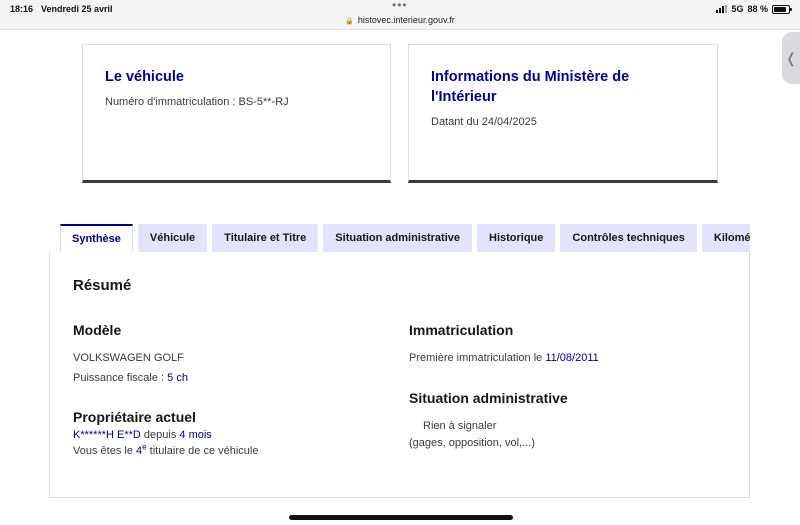 The width and height of the screenshot is (800, 525). I want to click on fiscal-power-value: 5 ch, so click(177, 378).